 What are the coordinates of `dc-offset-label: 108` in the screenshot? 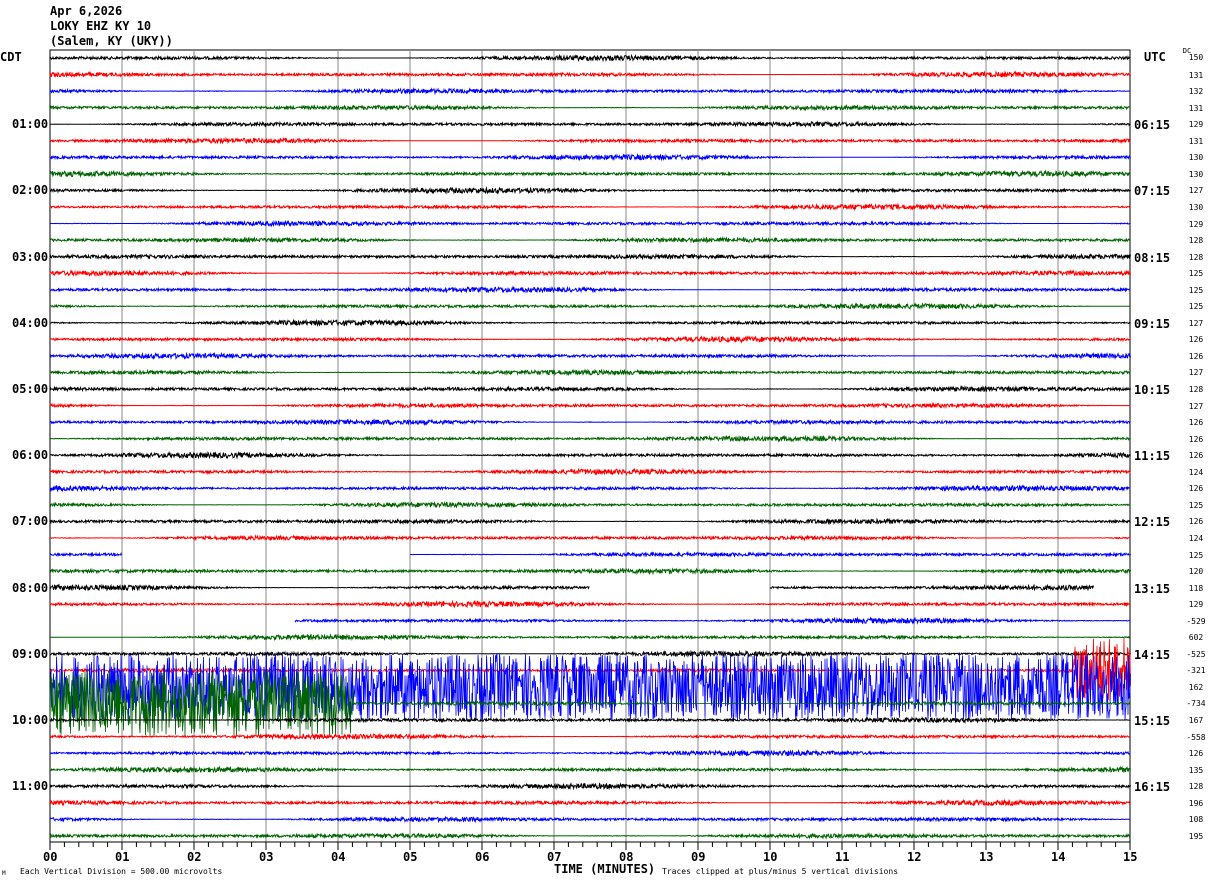 It's located at (1196, 820).